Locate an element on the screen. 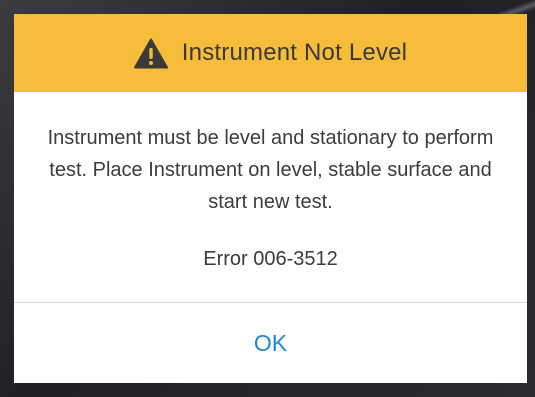  dialog-title: Instrument Not Level is located at coordinates (294, 52).